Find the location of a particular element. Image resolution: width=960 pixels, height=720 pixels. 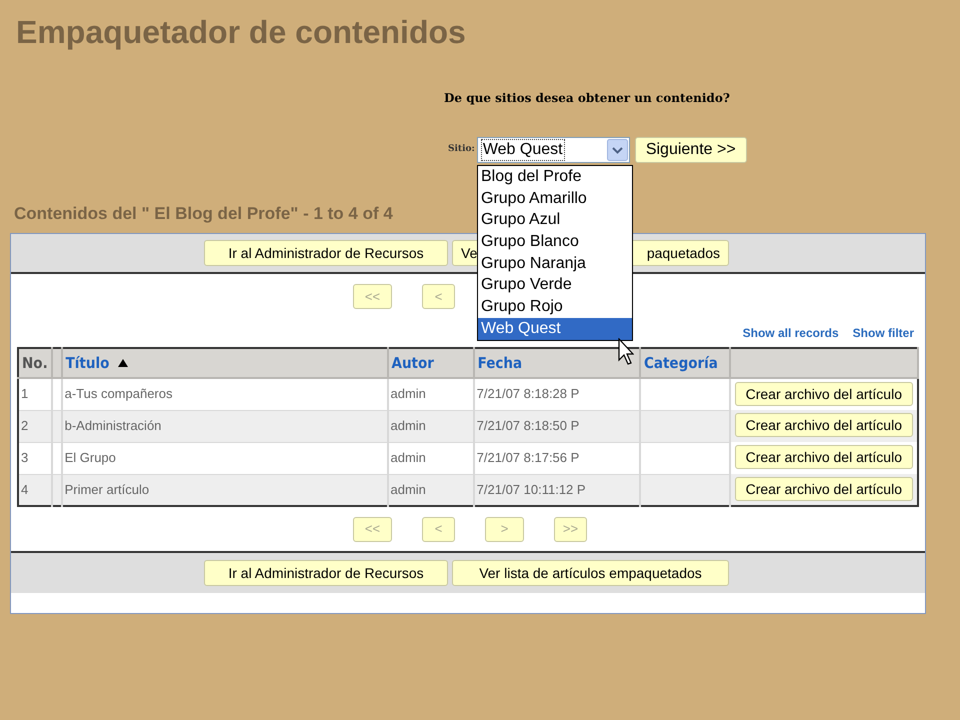

page-title: Empaquetador de contenidos is located at coordinates (241, 32).